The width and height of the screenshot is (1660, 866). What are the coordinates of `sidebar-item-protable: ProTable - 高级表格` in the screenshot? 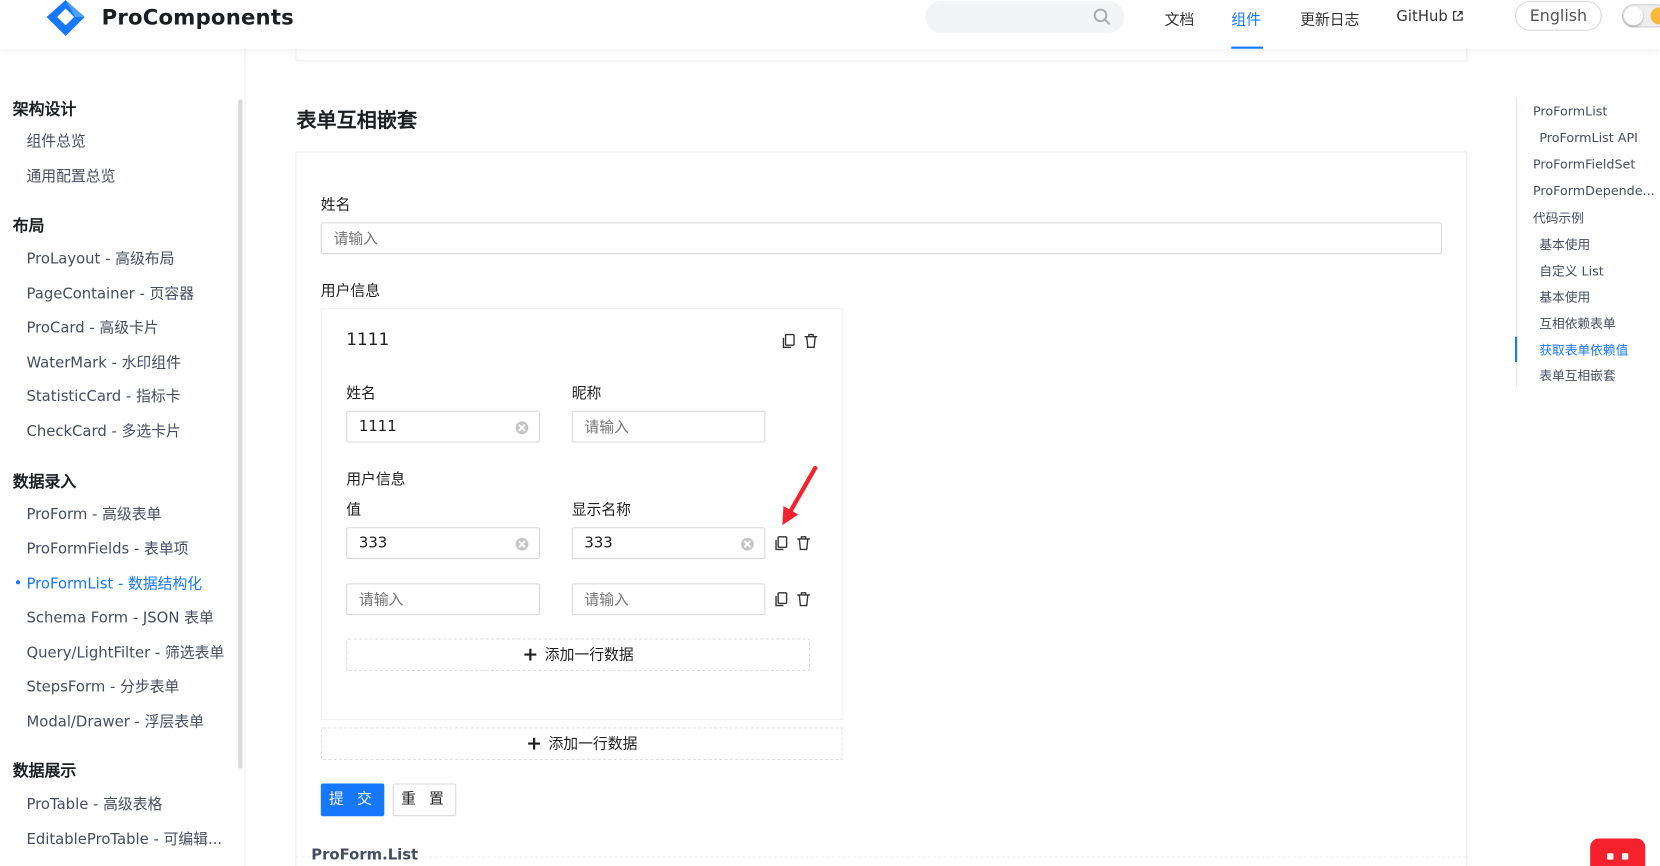 It's located at (94, 803).